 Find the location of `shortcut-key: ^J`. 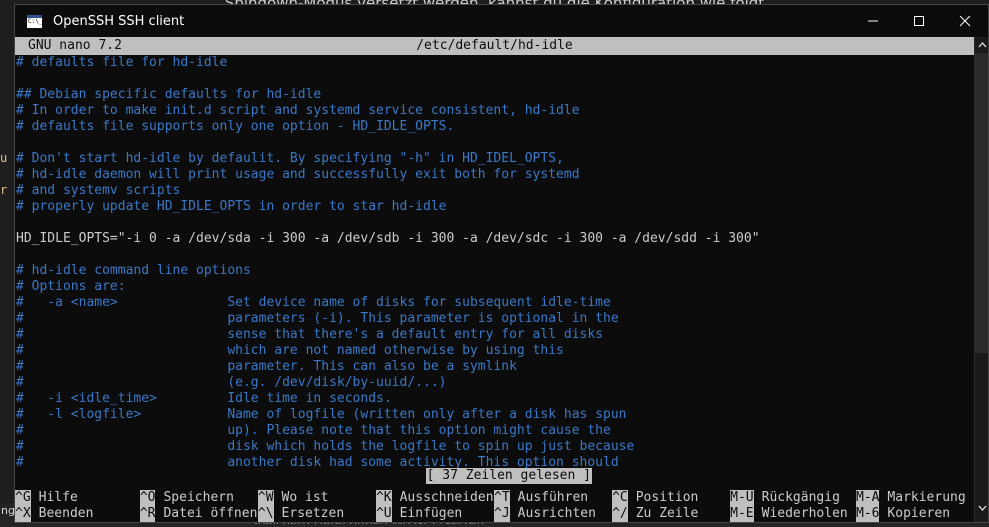

shortcut-key: ^J is located at coordinates (502, 514).